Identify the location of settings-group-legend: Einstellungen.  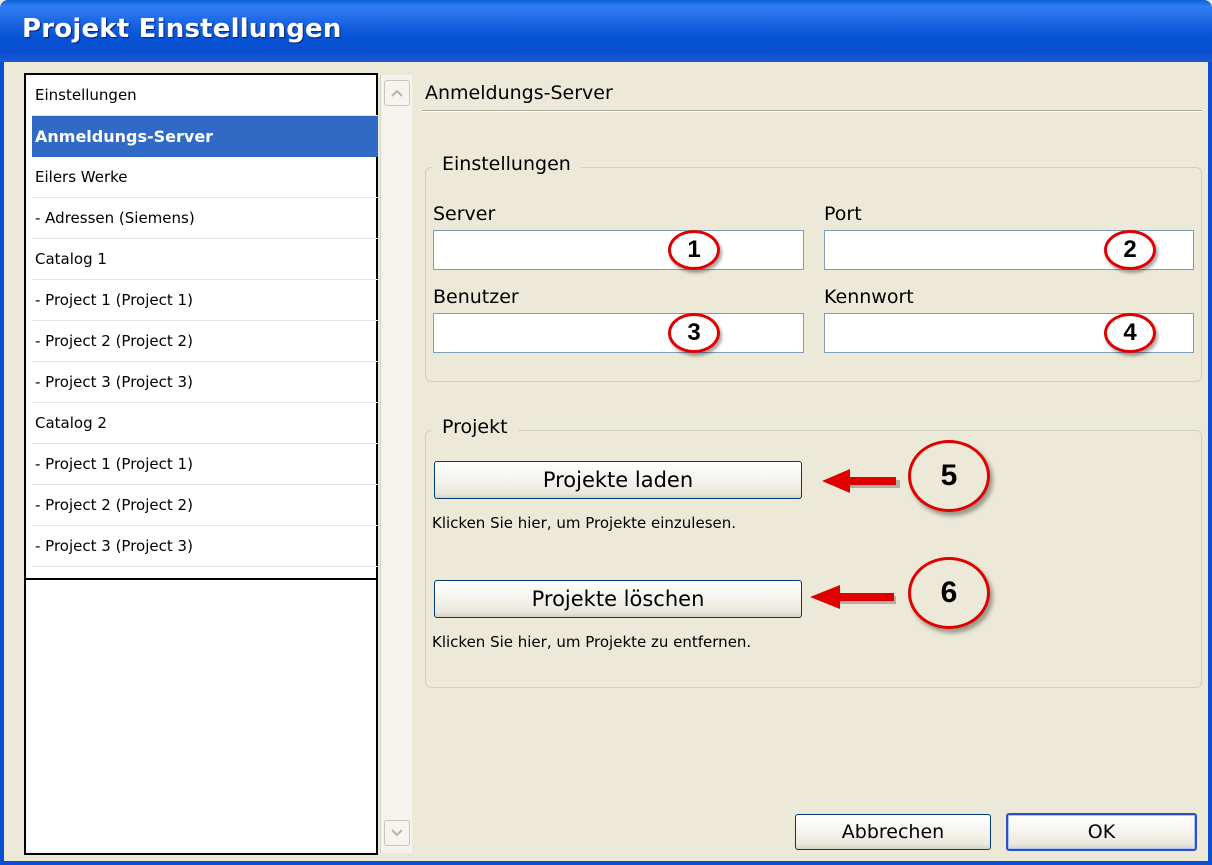
(506, 164).